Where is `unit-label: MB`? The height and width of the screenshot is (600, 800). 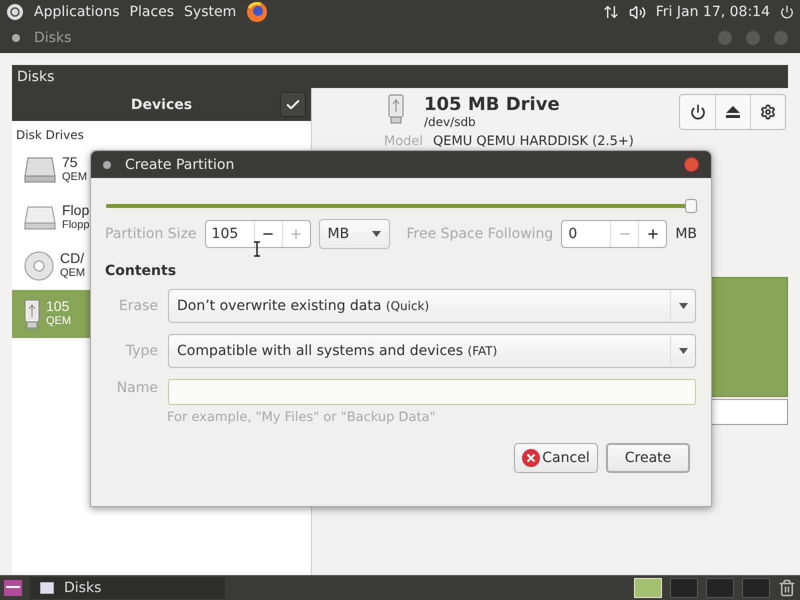
unit-label: MB is located at coordinates (686, 234).